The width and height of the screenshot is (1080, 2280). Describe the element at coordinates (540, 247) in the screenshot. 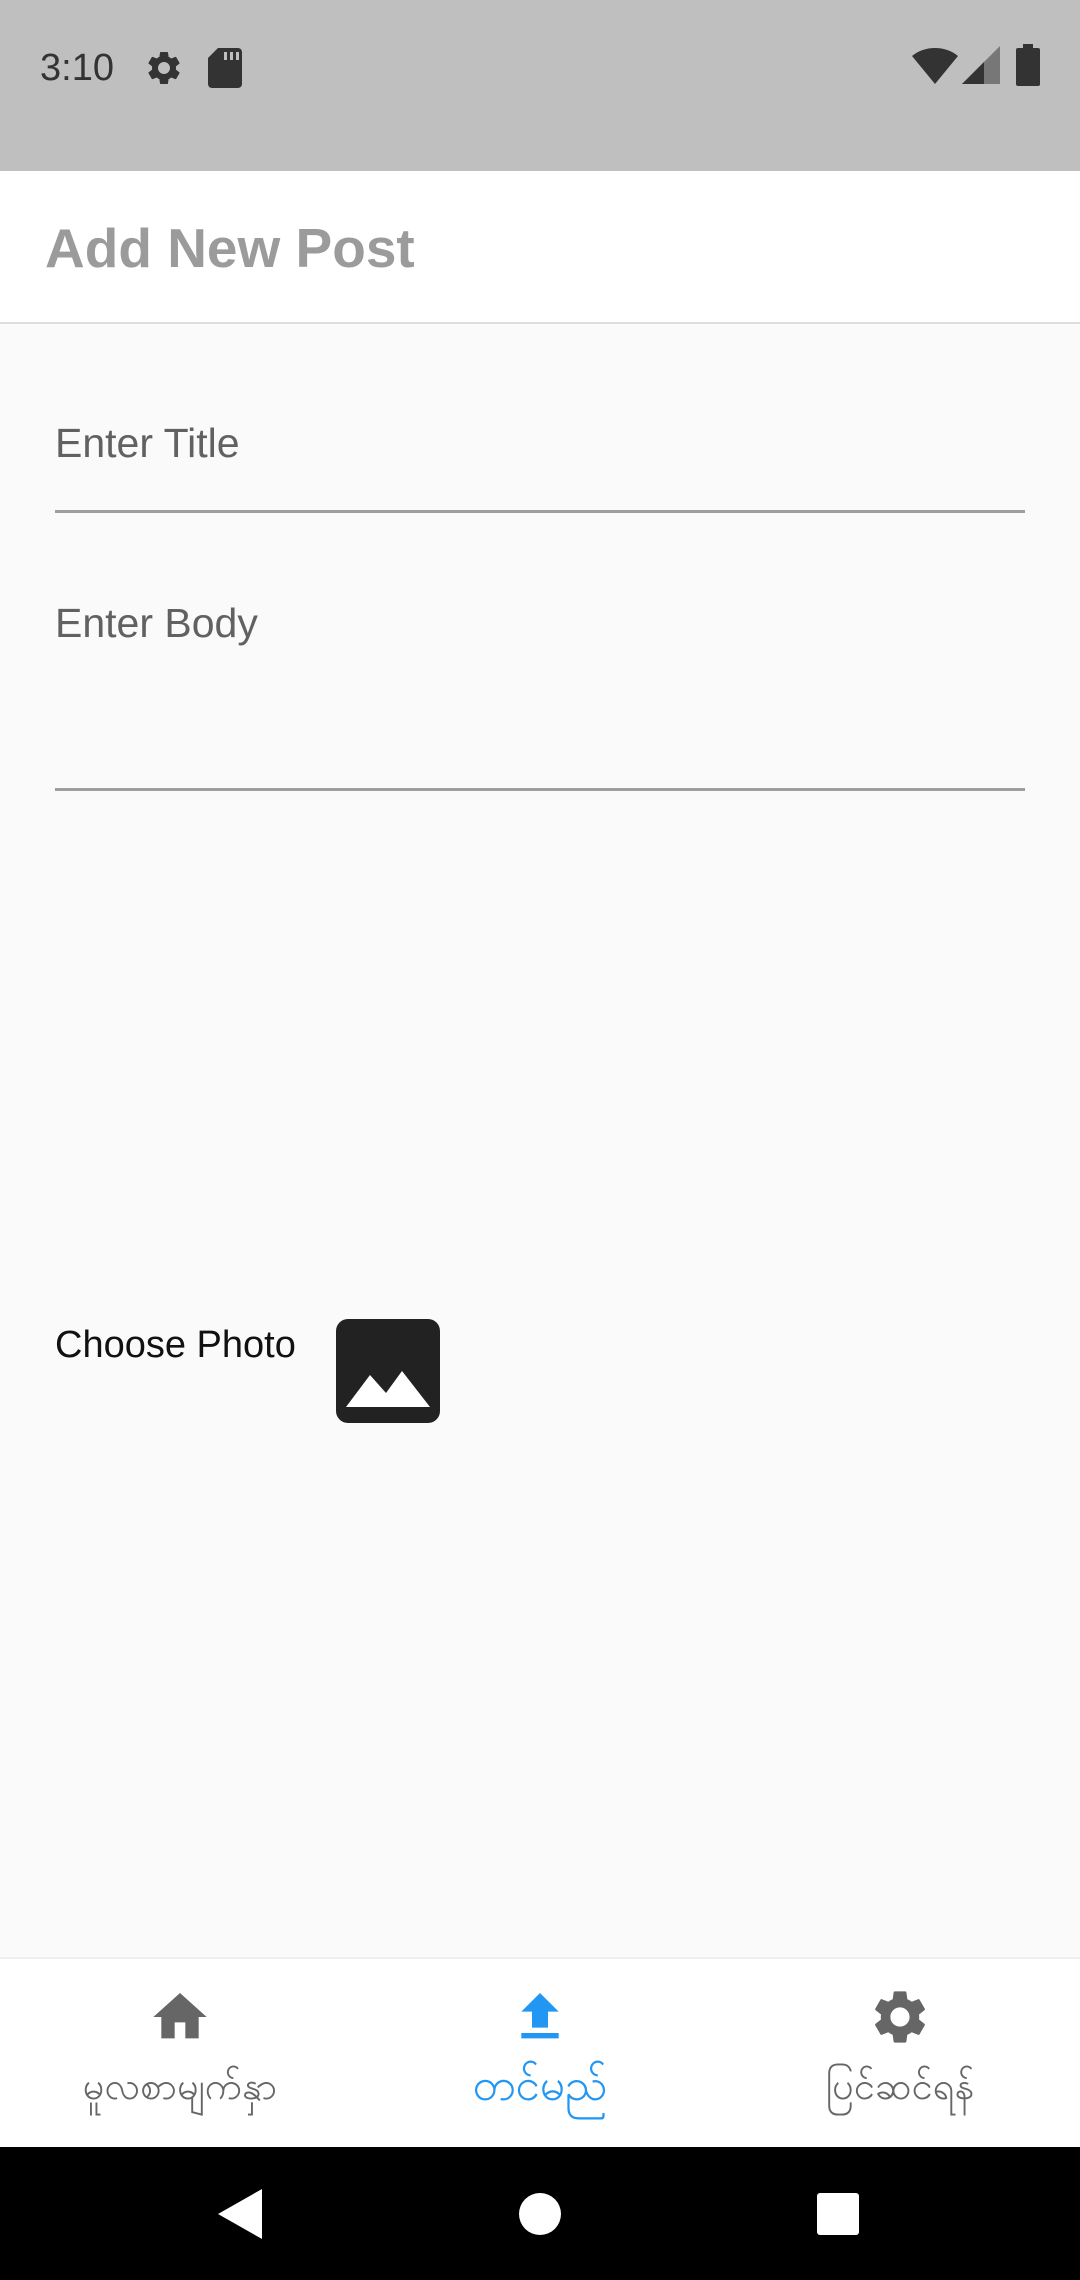

I see `app-bar: Add New Post` at that location.